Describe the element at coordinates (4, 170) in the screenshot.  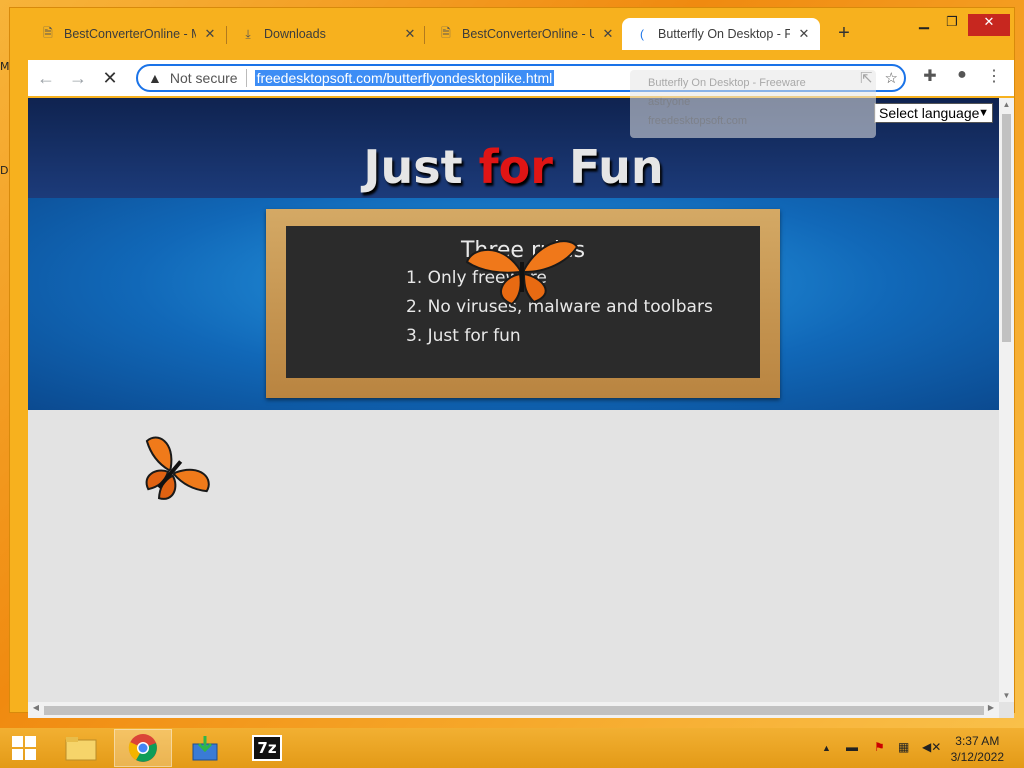
I see `desktop-icon-label: D` at that location.